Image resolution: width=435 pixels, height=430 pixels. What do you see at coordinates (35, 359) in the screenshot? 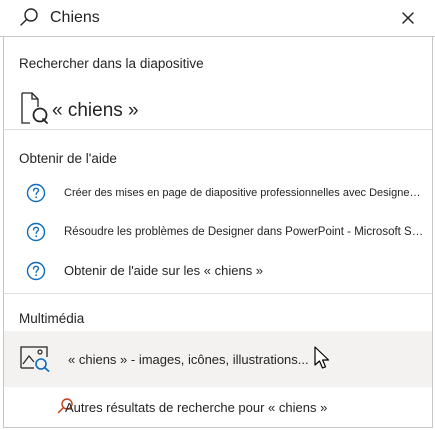
I see `image-search-icon` at bounding box center [35, 359].